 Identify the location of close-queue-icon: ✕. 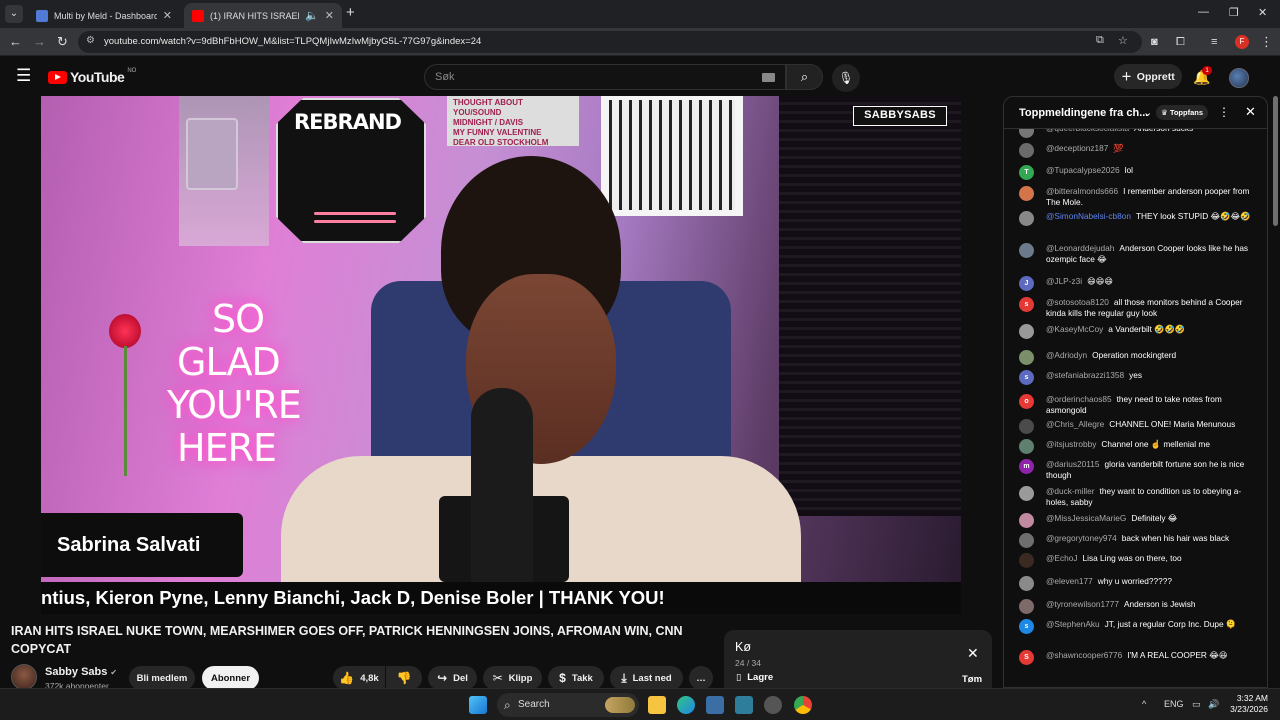
(973, 653).